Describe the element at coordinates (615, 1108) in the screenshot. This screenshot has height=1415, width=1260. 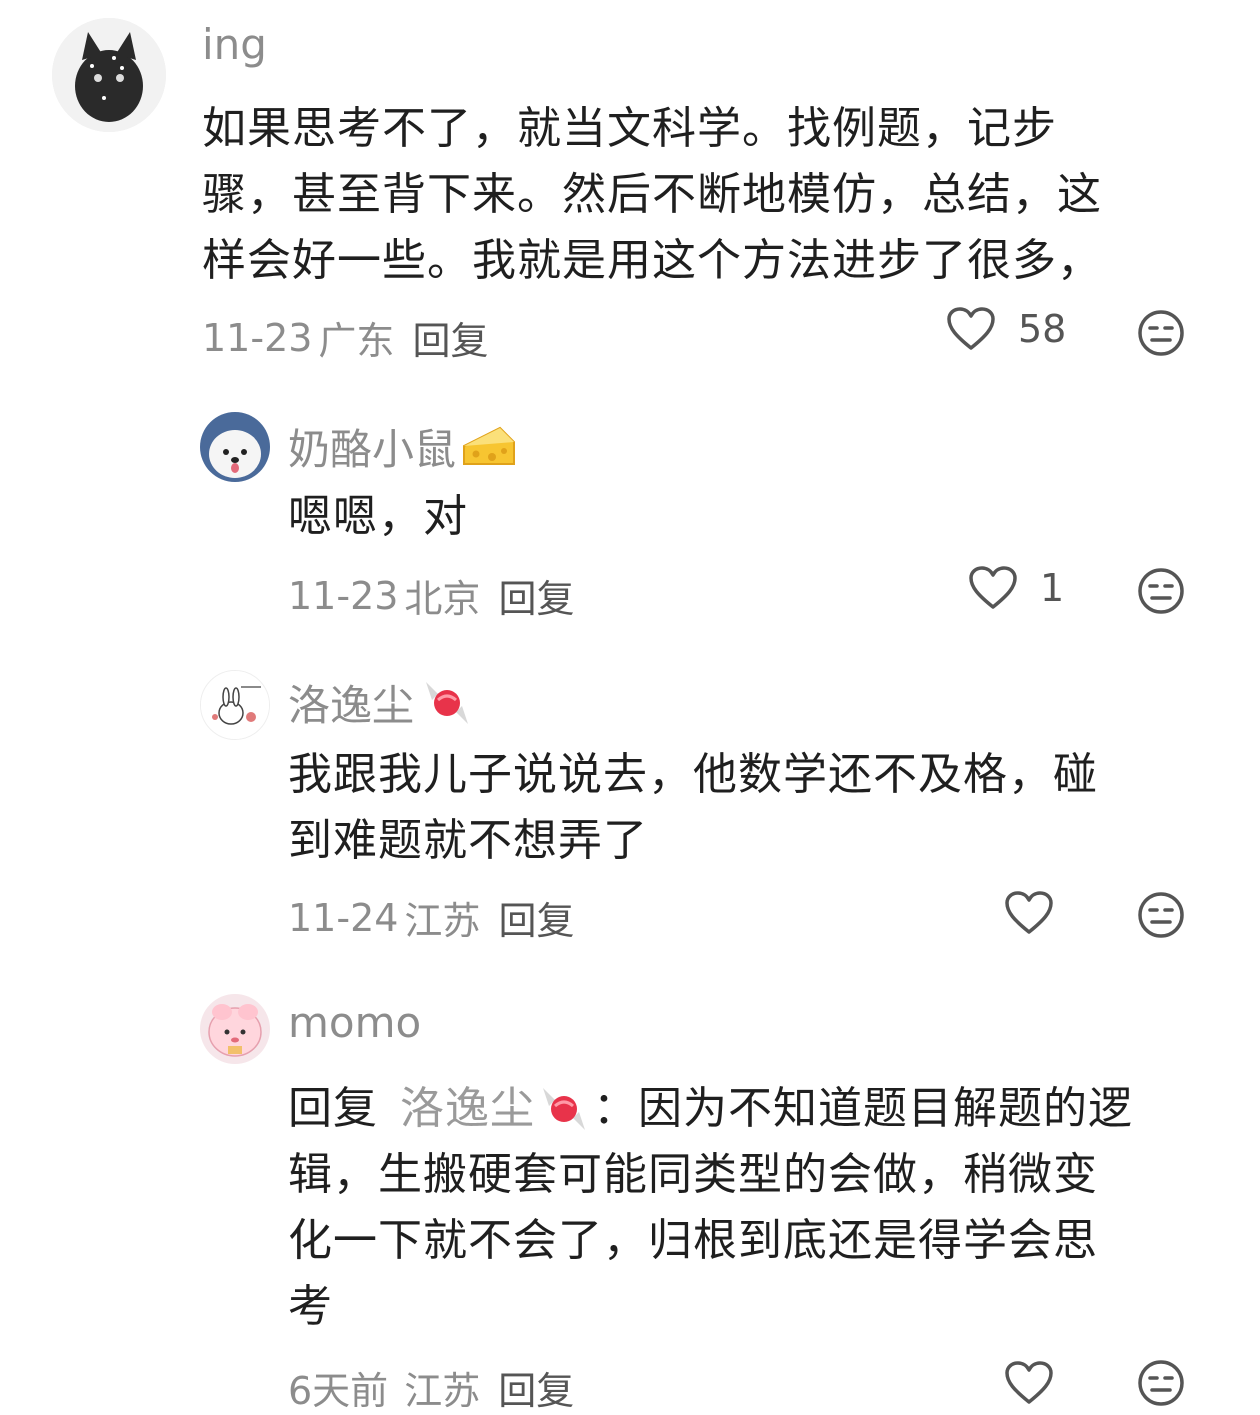
I see `reply-colon: ：` at that location.